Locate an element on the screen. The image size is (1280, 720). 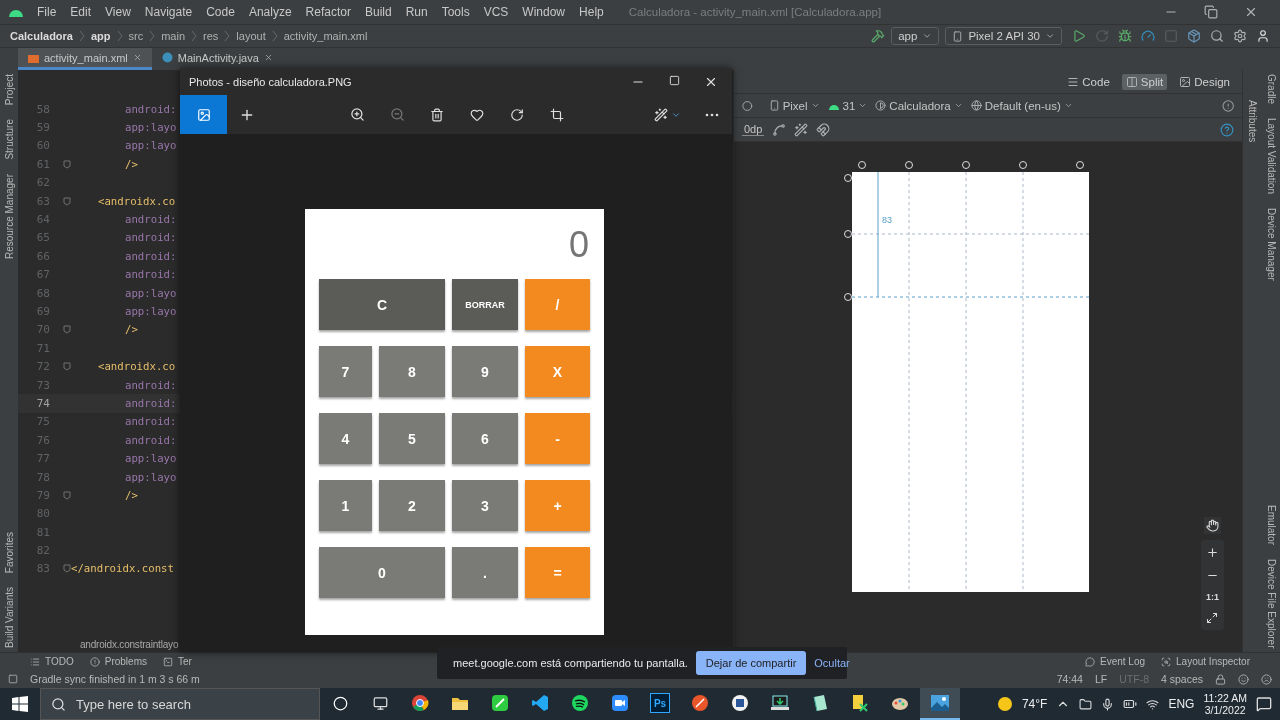
smile-icon is located at coordinates (1243, 679).